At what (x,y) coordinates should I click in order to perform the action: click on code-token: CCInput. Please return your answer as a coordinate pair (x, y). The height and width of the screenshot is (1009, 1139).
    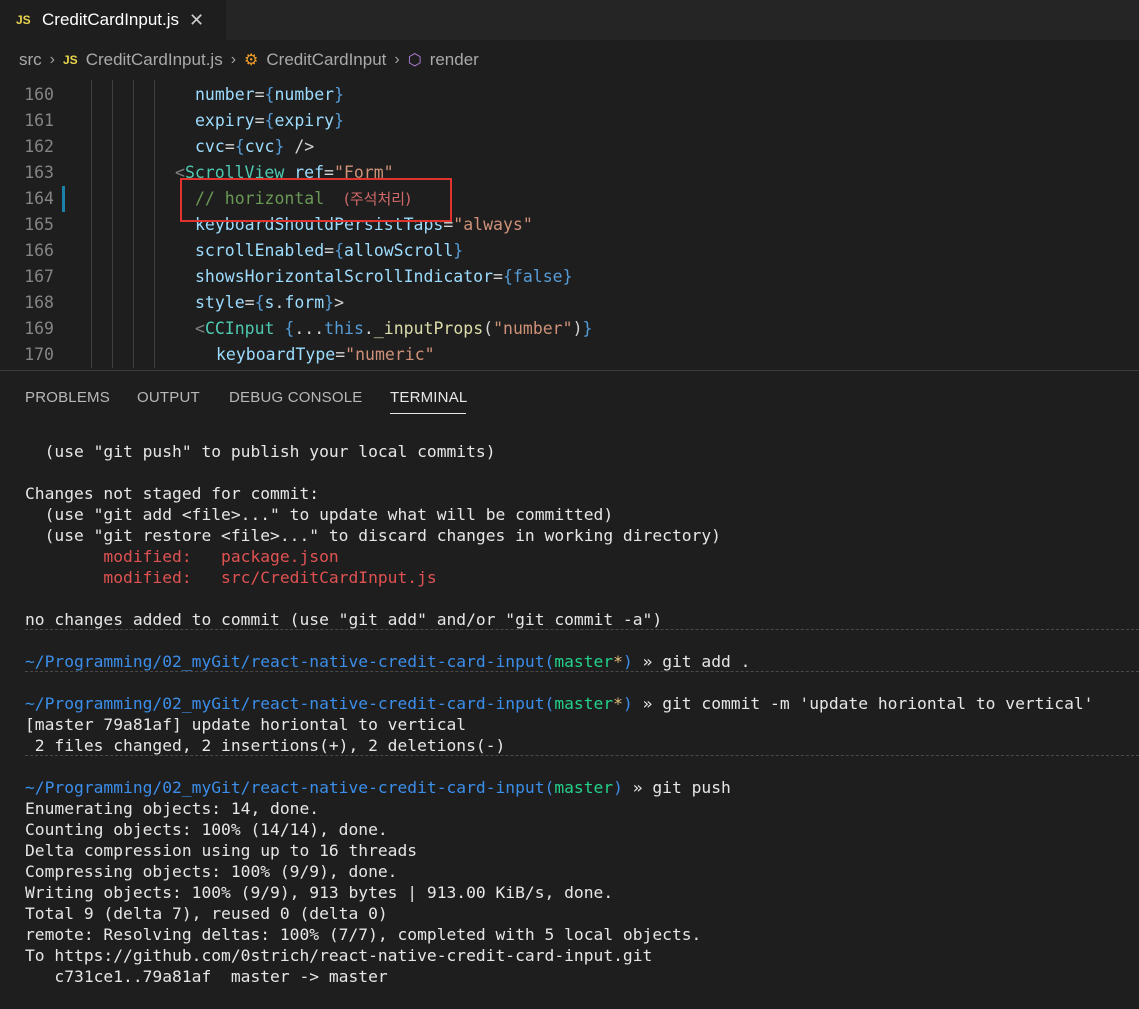
    Looking at the image, I should click on (239, 328).